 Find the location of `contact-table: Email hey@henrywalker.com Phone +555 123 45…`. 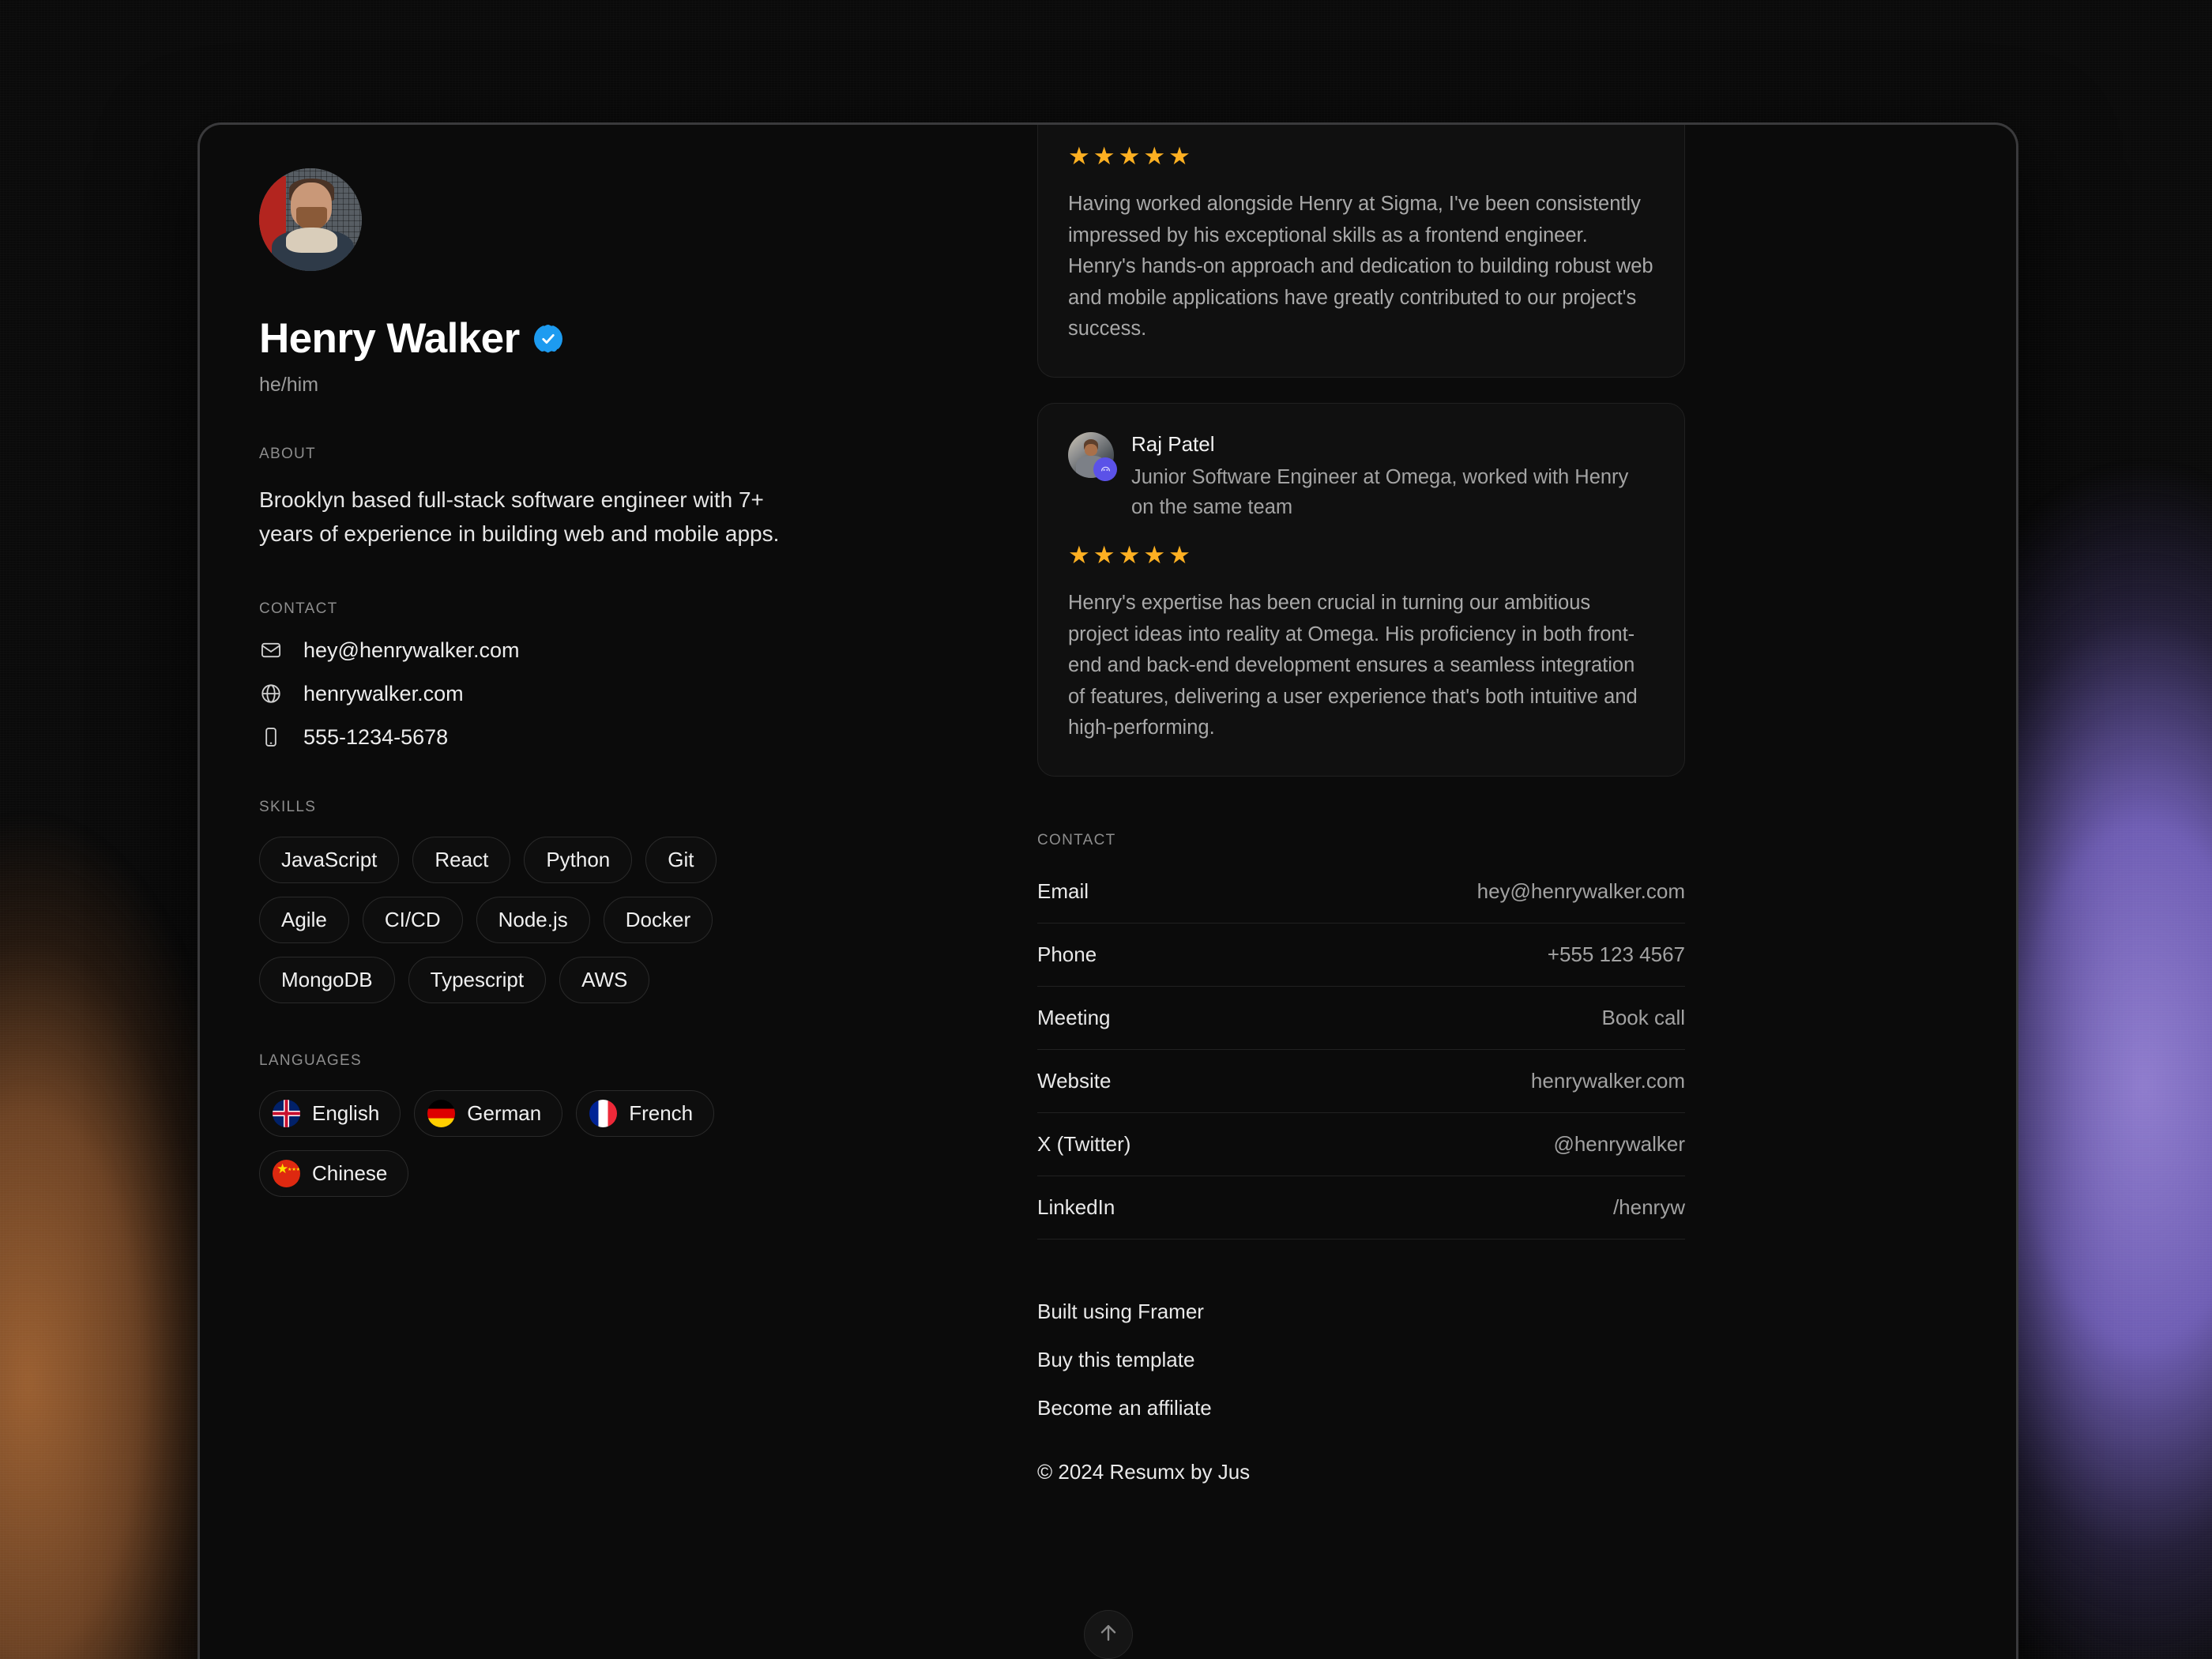

contact-table: Email hey@henrywalker.com Phone +555 123 45… is located at coordinates (1361, 1060).